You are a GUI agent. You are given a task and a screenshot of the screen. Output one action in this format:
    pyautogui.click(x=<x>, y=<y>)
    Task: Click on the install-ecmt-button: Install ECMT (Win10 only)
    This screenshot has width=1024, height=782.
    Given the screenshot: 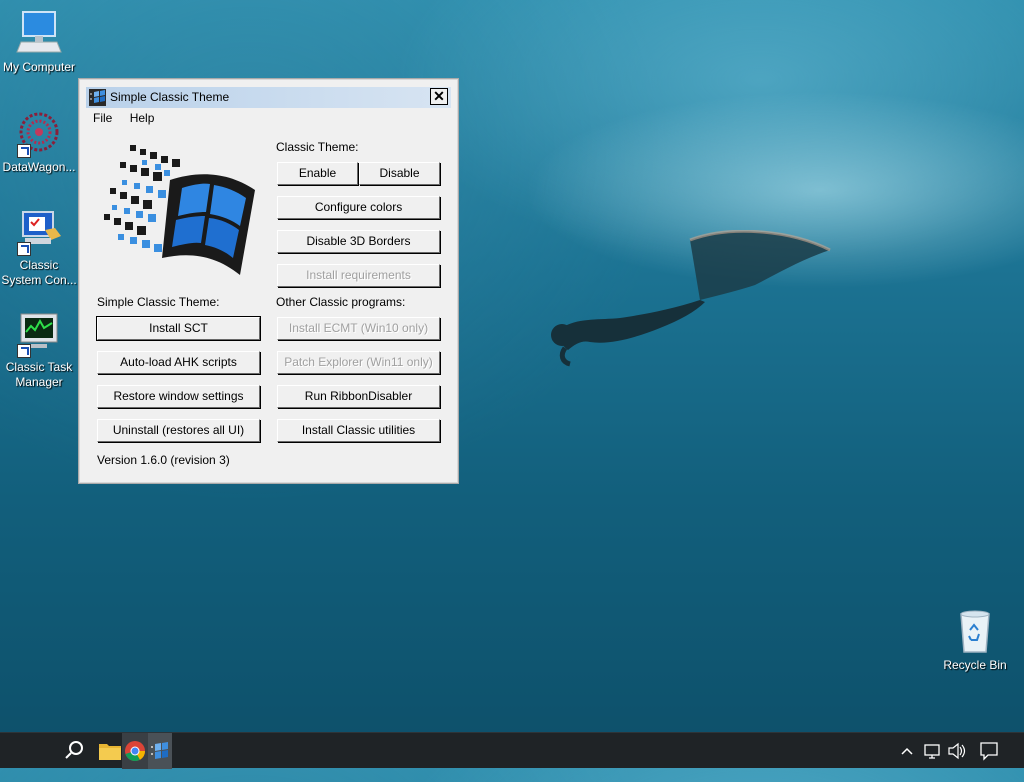 What is the action you would take?
    pyautogui.click(x=358, y=328)
    